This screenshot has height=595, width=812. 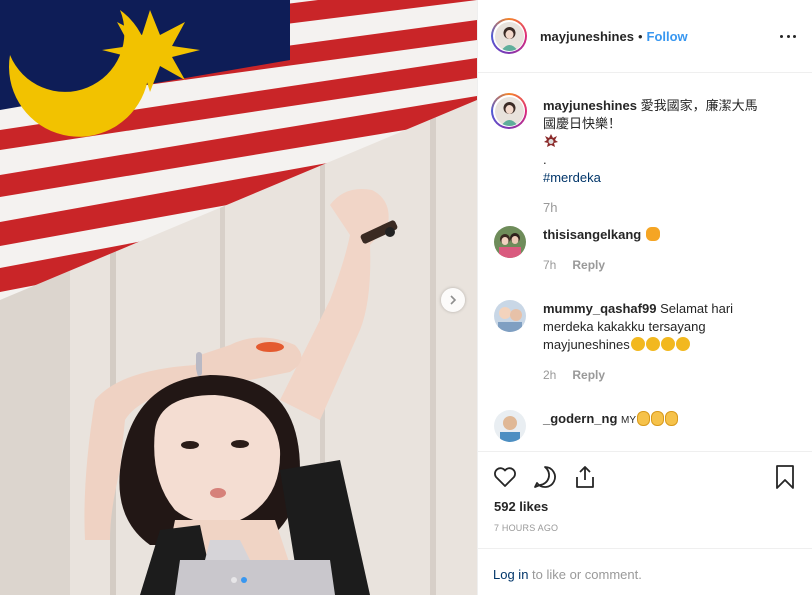 I want to click on comment-time: 2h, so click(x=550, y=375).